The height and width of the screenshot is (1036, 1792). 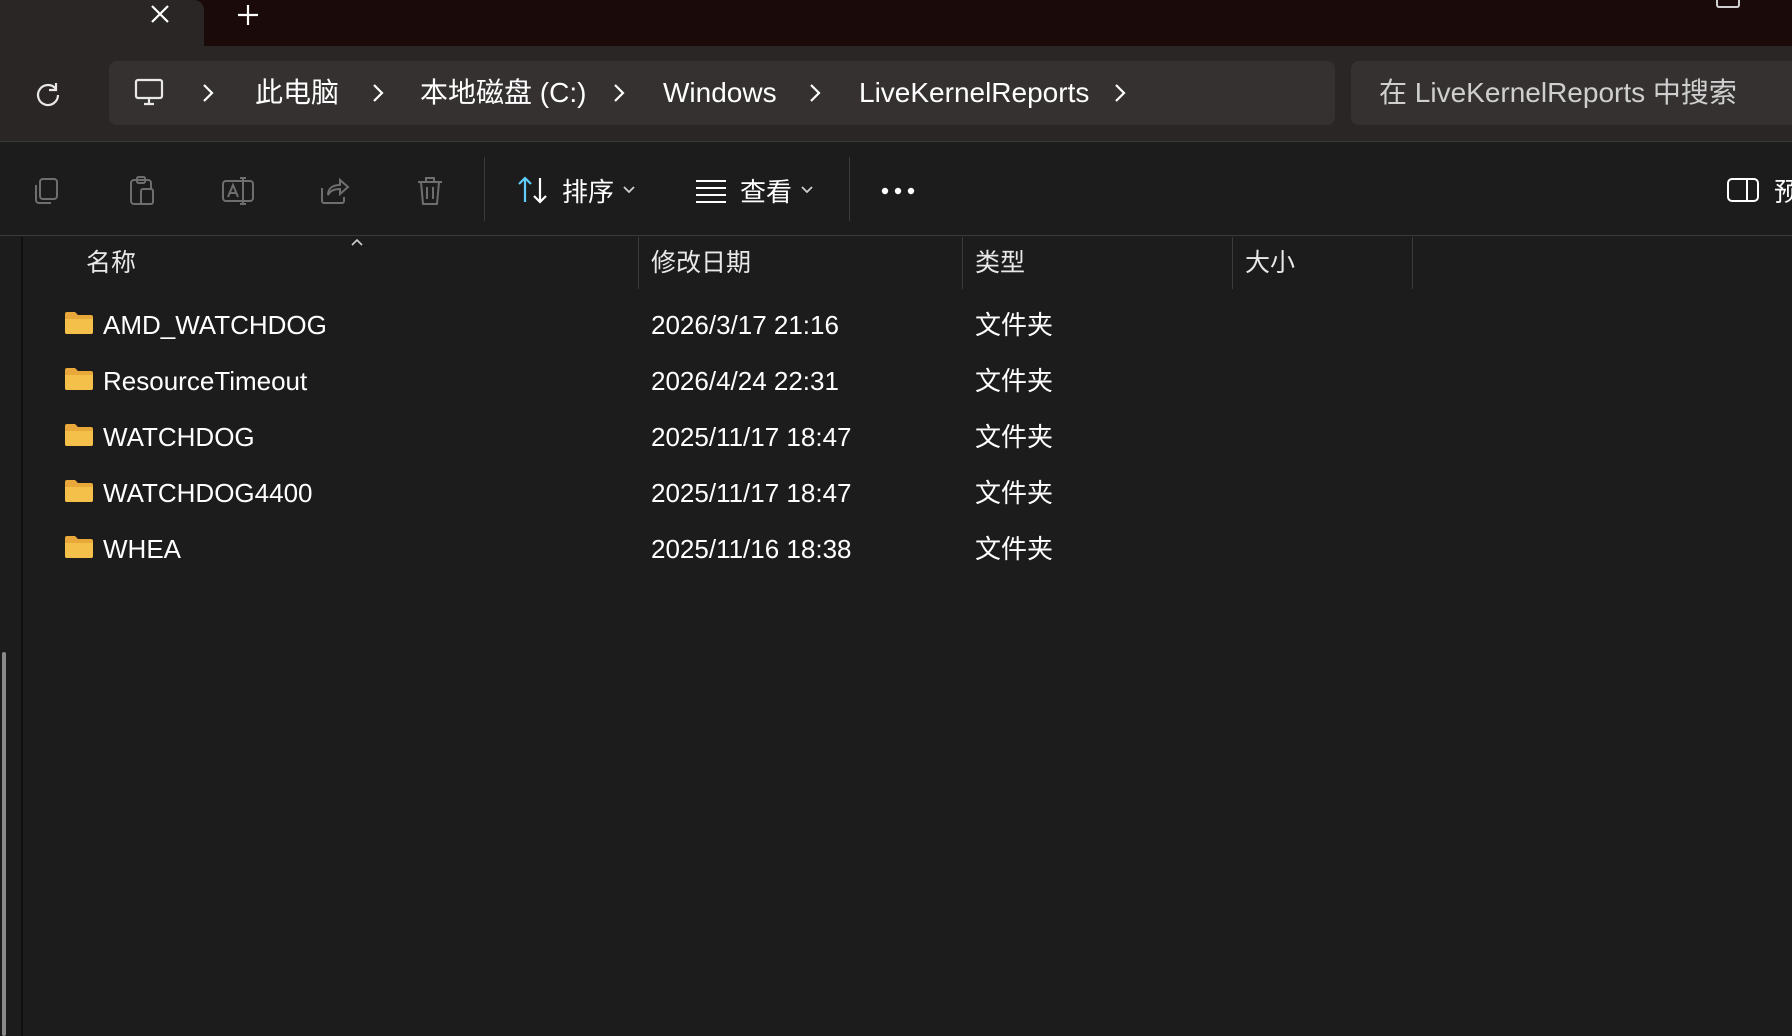 What do you see at coordinates (46, 191) in the screenshot?
I see `copy-icon` at bounding box center [46, 191].